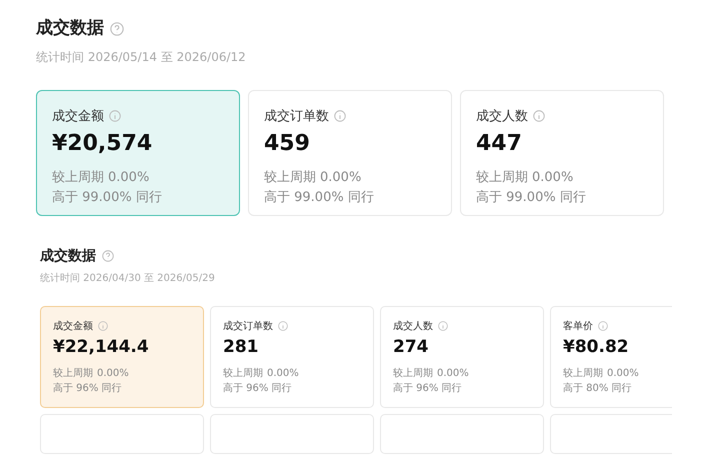 This screenshot has width=702, height=455. I want to click on metric-card: 成交订单数 281 较上周期 0.00% 高于 96% 同行, so click(292, 357).